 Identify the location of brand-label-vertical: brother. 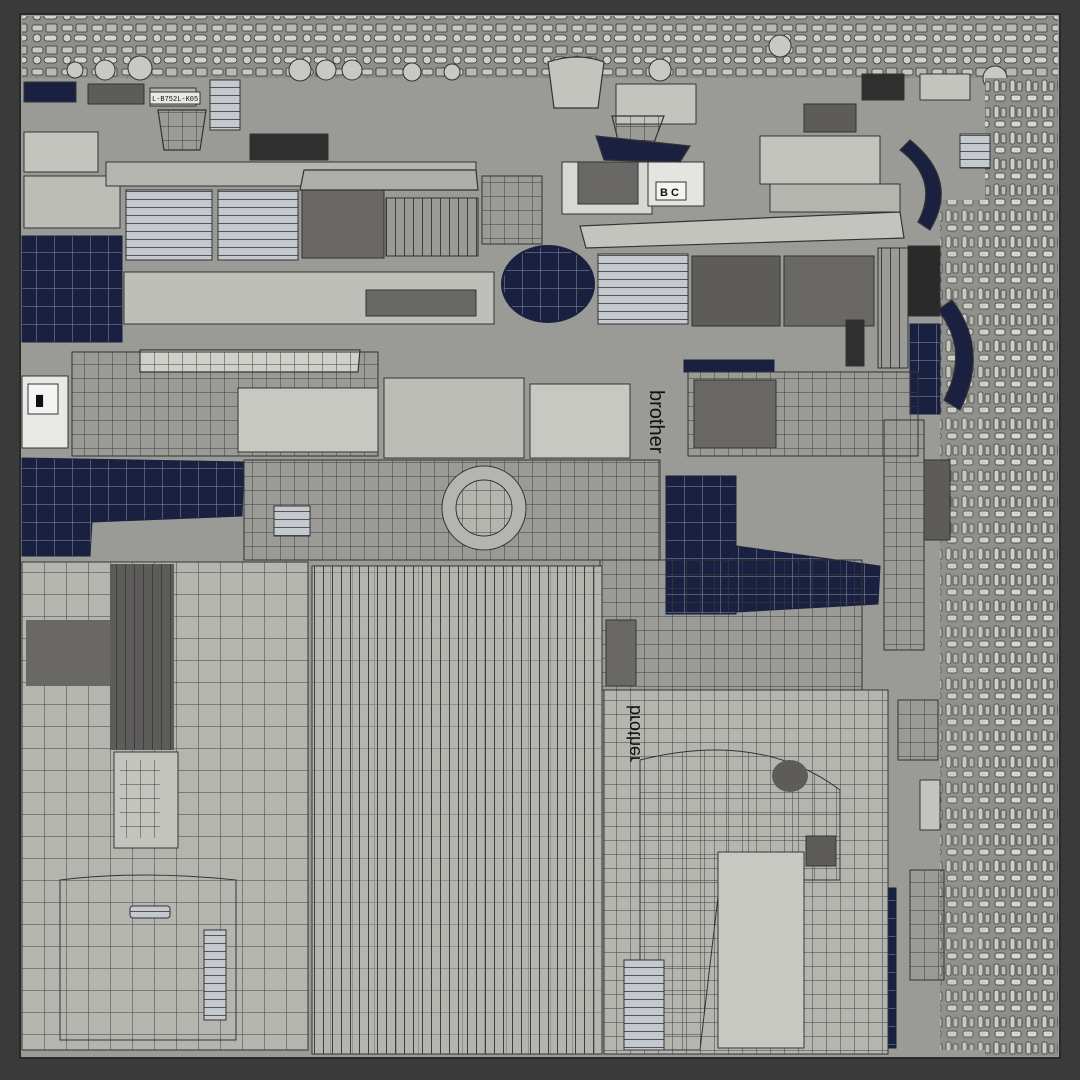
(656, 422).